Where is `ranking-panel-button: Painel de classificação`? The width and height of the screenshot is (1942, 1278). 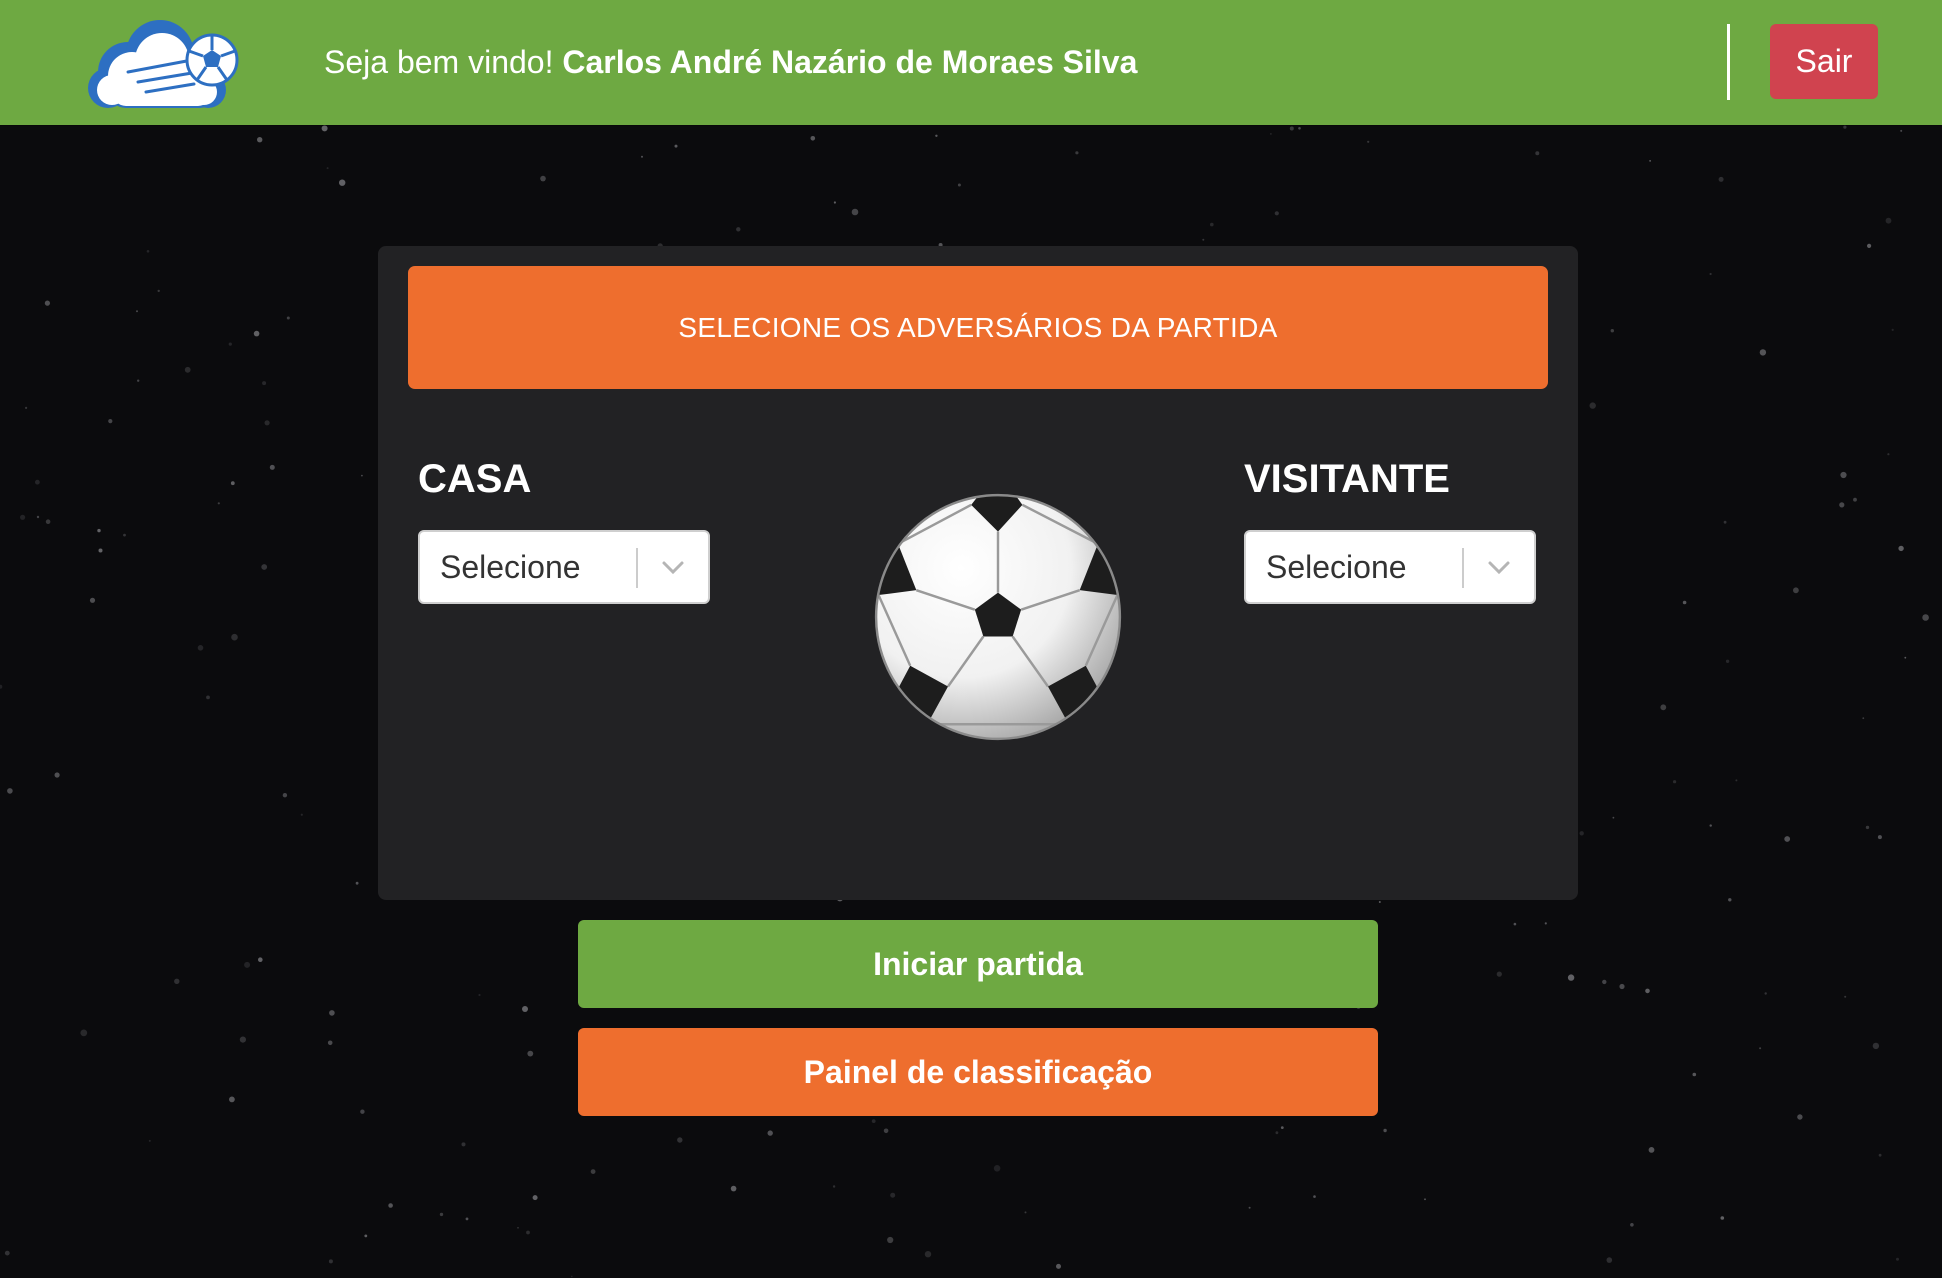
ranking-panel-button: Painel de classificação is located at coordinates (978, 1072).